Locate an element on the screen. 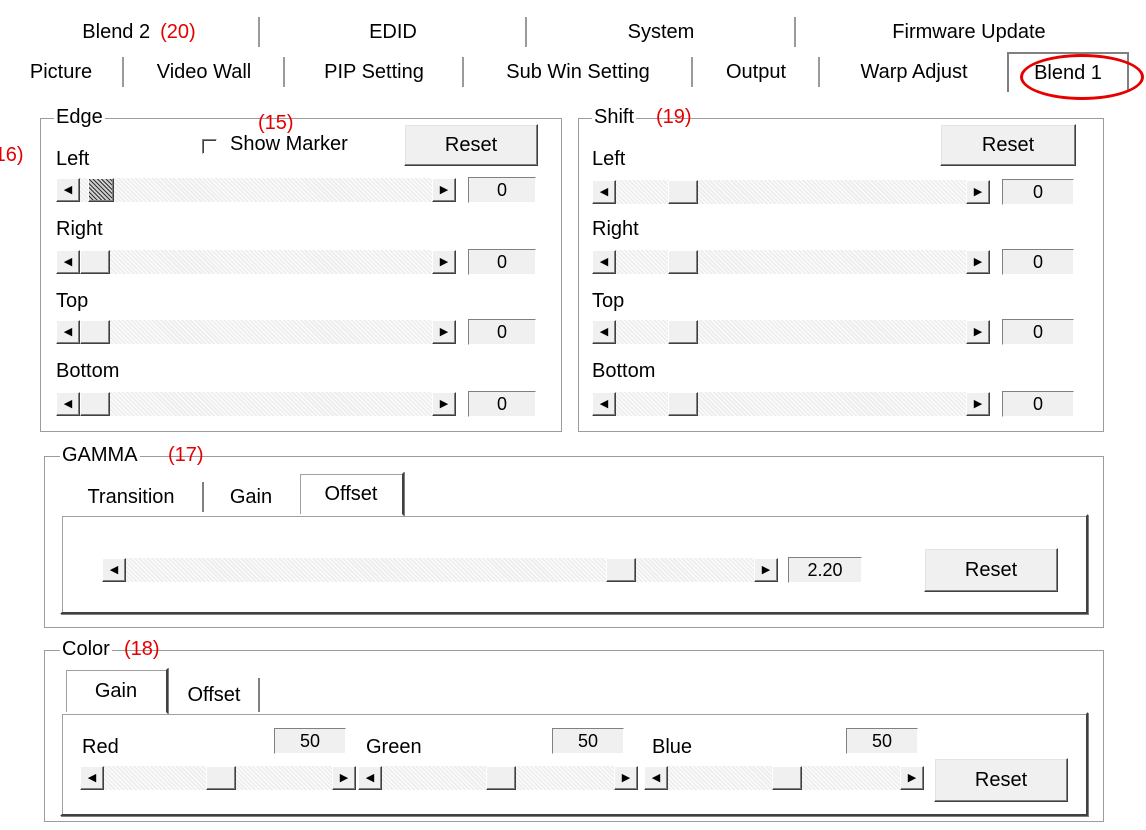  edge-reset-button: Reset is located at coordinates (471, 145).